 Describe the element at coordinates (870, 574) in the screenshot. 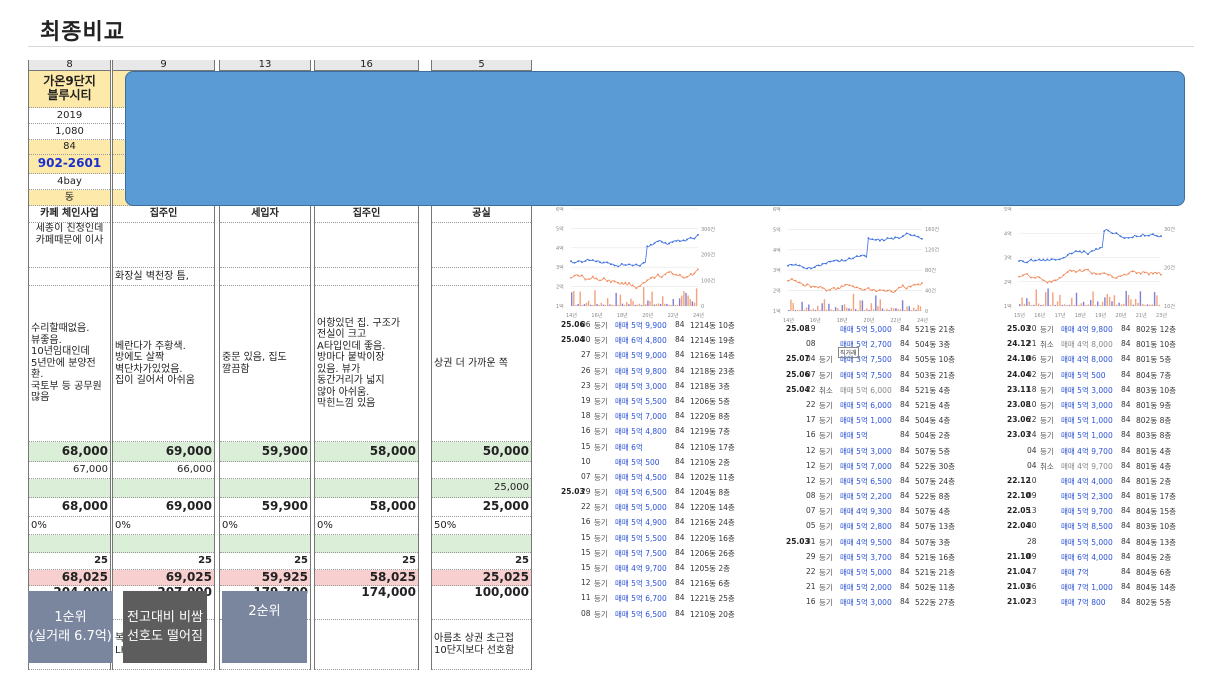

I see `list-item: 22 등기 매매 5억 5,000 84 521동 21층` at that location.